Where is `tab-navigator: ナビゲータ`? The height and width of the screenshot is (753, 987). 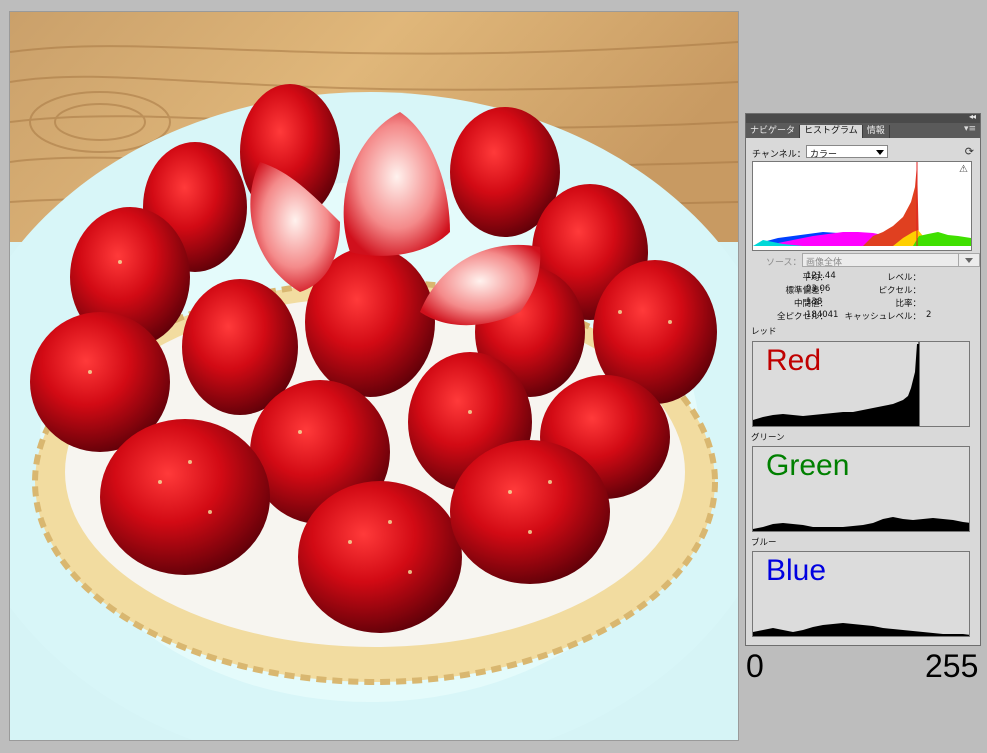 tab-navigator: ナビゲータ is located at coordinates (773, 131).